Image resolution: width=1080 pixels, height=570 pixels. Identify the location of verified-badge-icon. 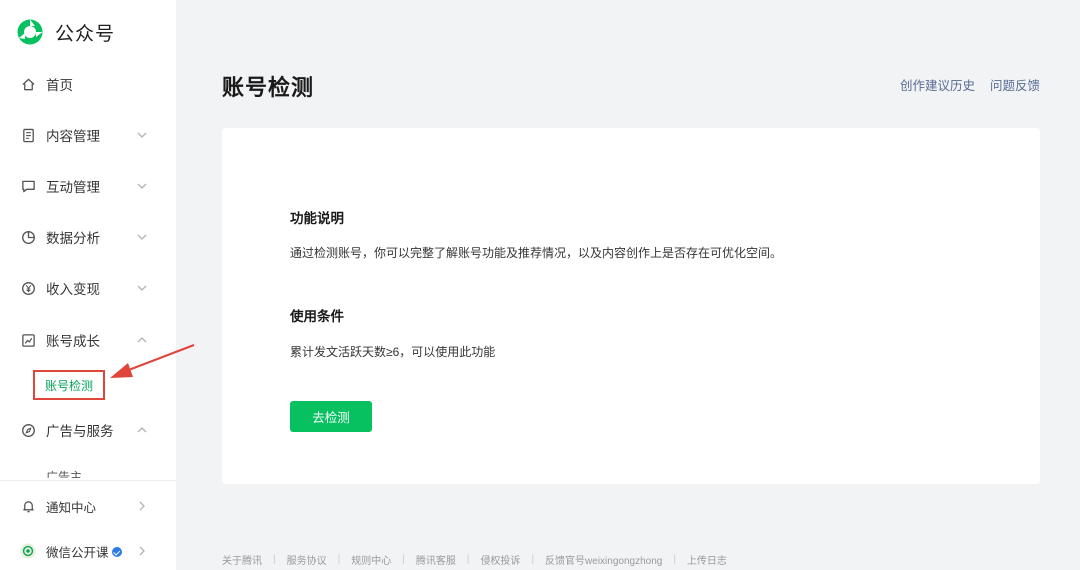
(116, 552).